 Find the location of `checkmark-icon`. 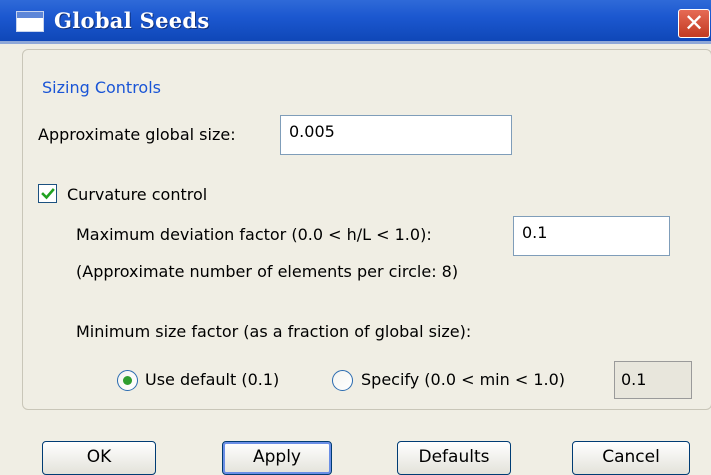

checkmark-icon is located at coordinates (48, 194).